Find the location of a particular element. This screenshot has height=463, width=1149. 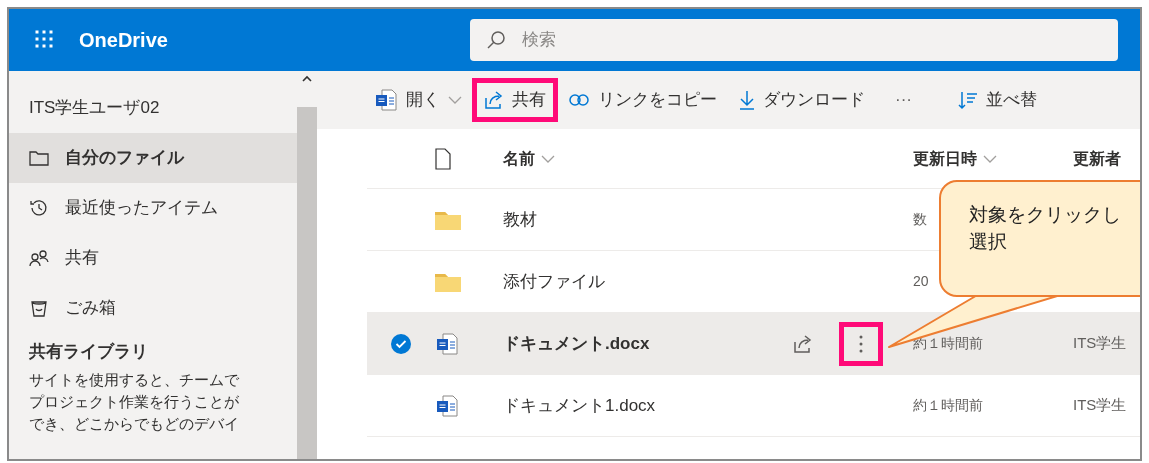

toolbar-download-button: ダウンロード is located at coordinates (802, 100).